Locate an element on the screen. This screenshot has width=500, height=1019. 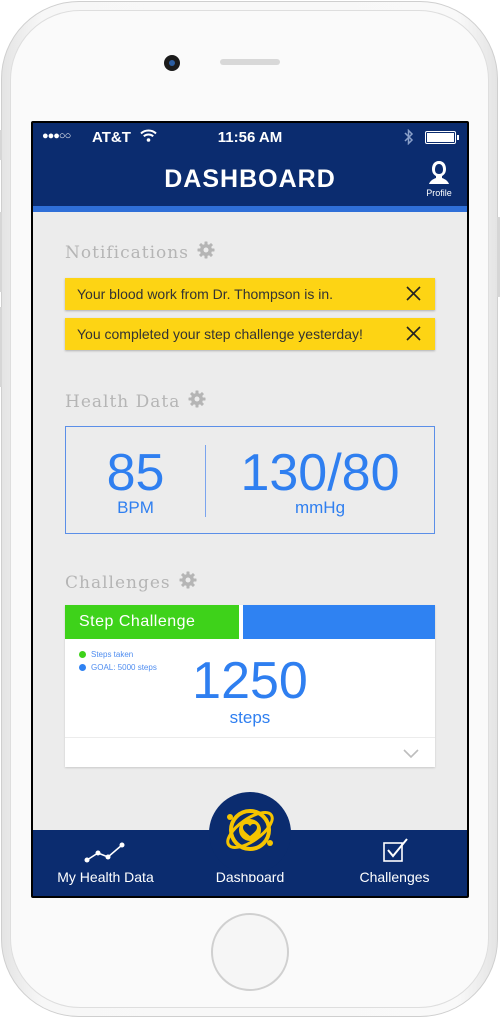
health-data-title: Health Data is located at coordinates (123, 401).